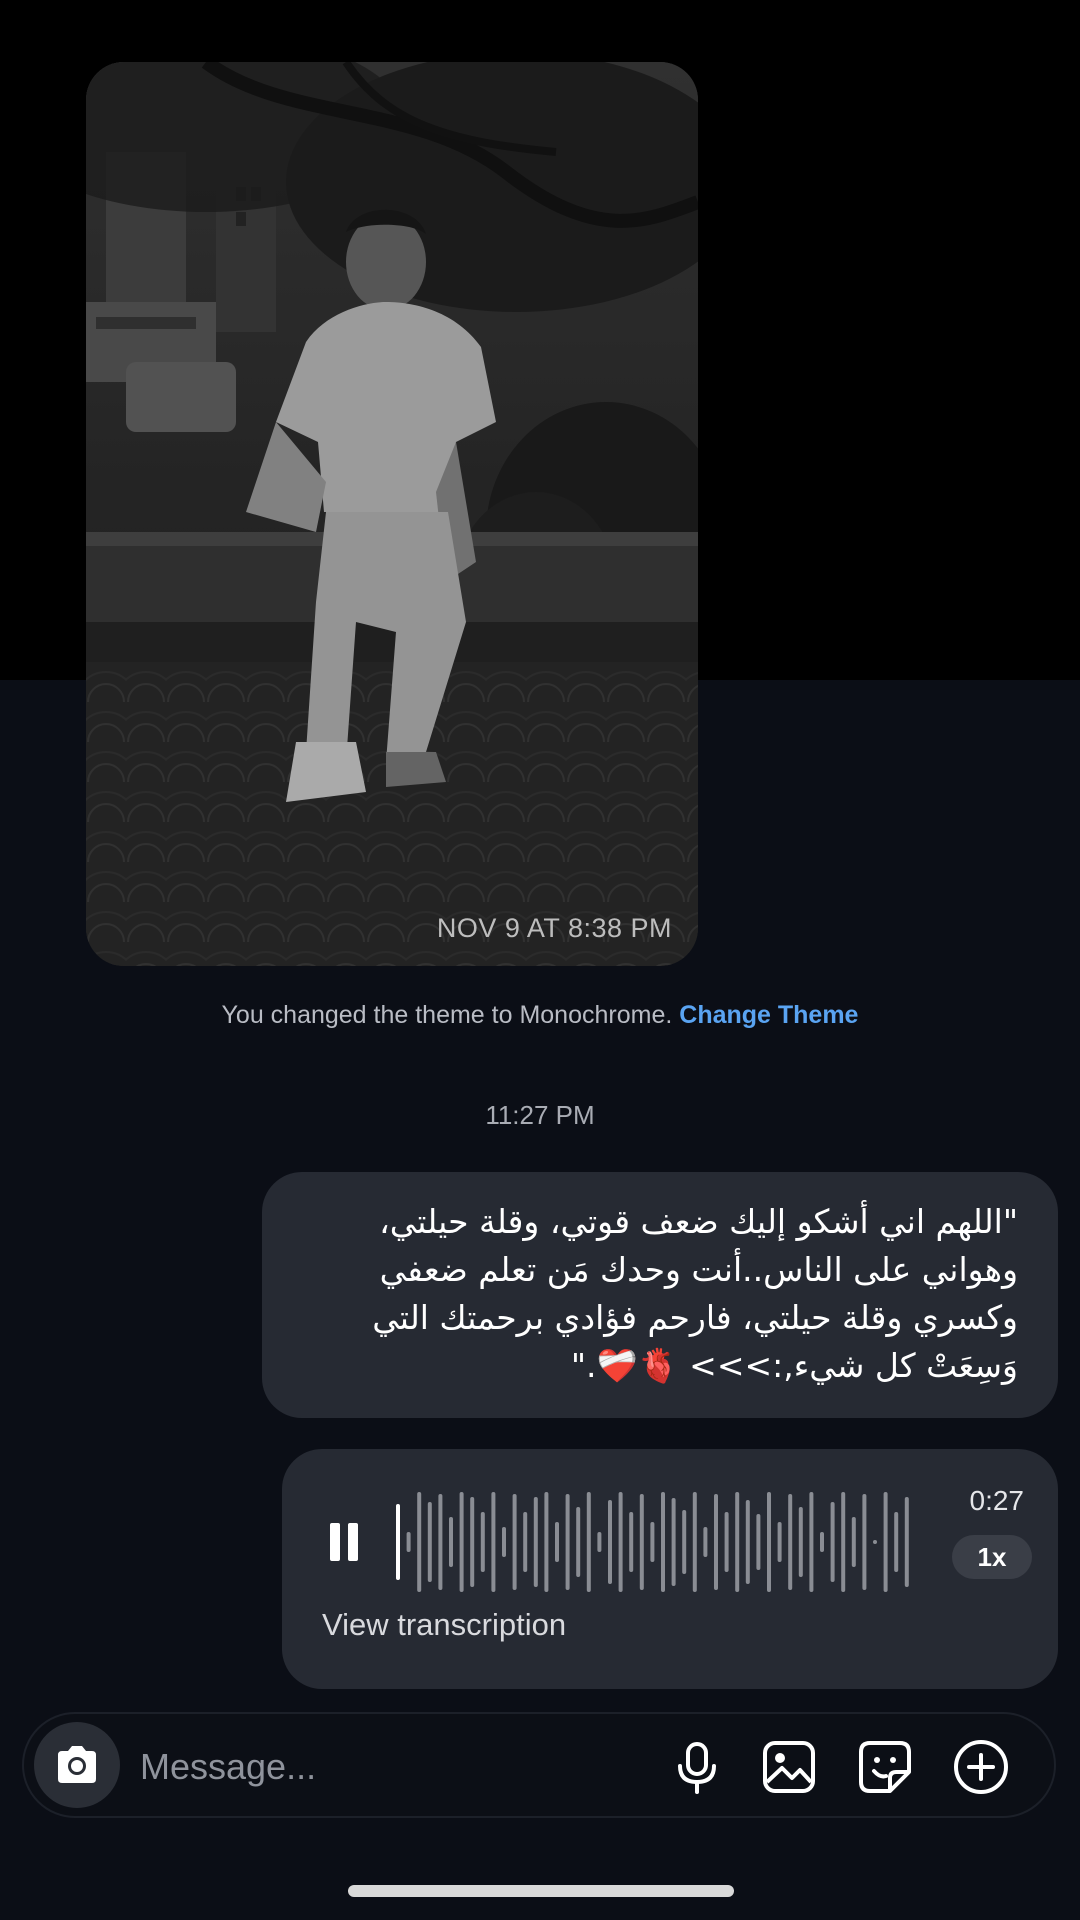  Describe the element at coordinates (697, 1767) in the screenshot. I see `microphone-icon` at that location.